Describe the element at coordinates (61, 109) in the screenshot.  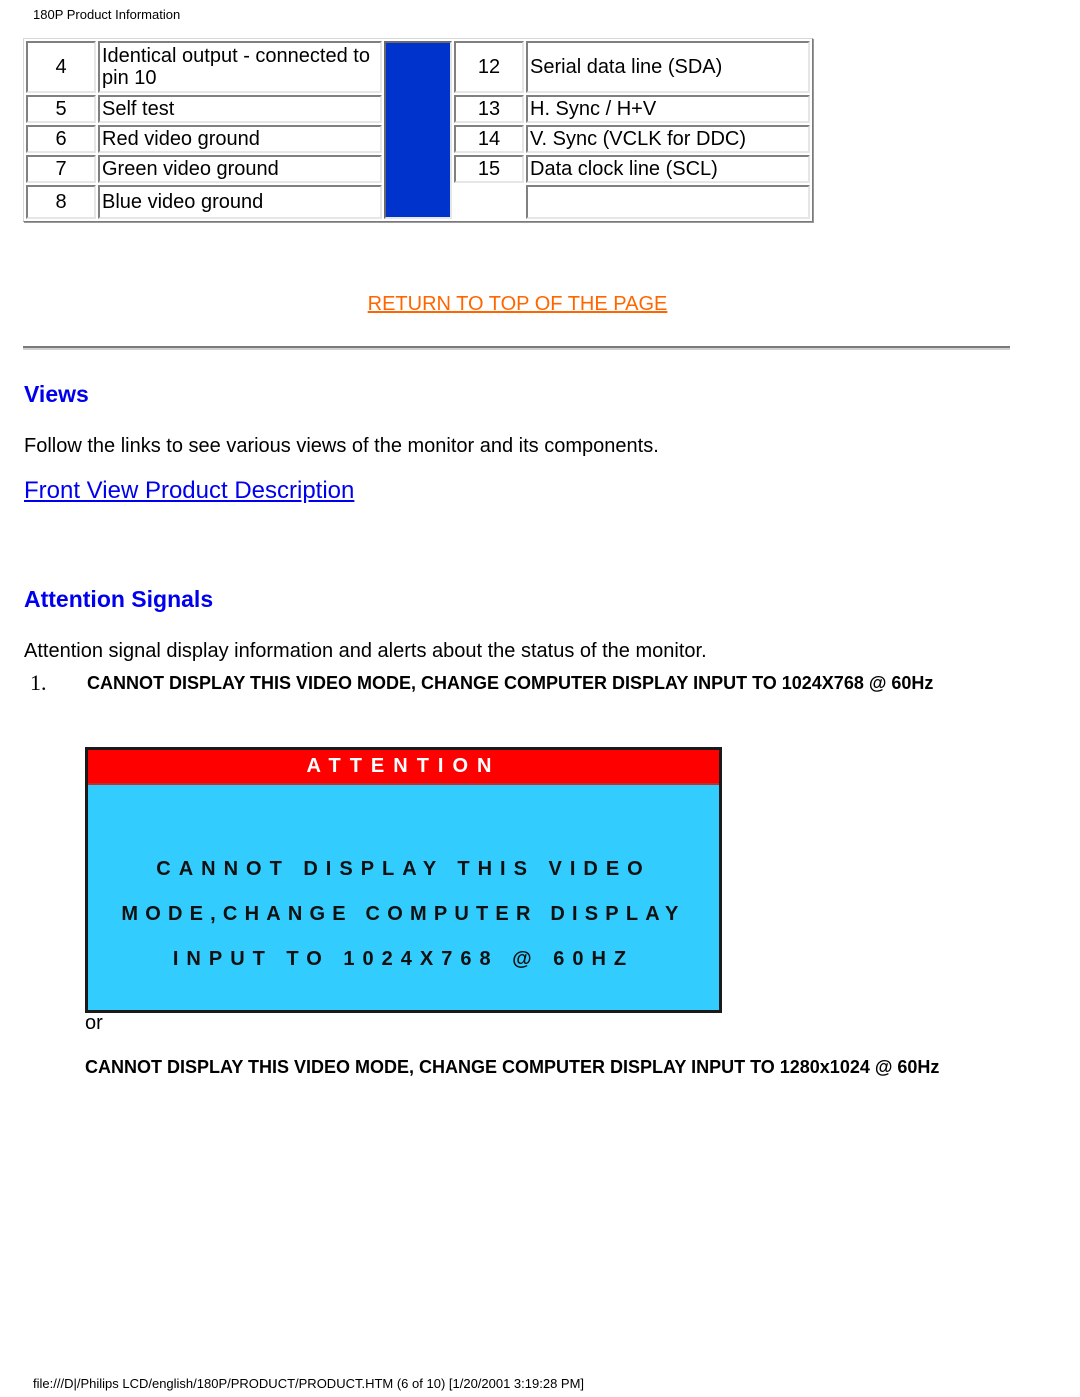
I see `pin-number: 5` at that location.